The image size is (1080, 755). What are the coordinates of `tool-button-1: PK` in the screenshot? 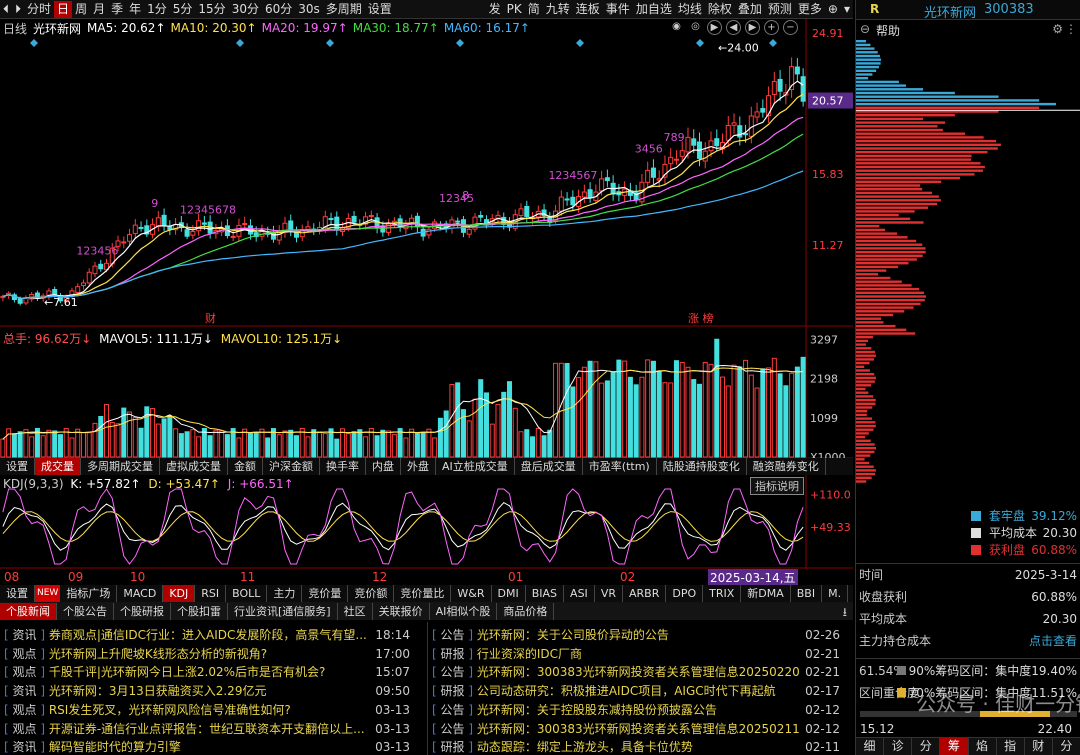 It's located at (514, 9).